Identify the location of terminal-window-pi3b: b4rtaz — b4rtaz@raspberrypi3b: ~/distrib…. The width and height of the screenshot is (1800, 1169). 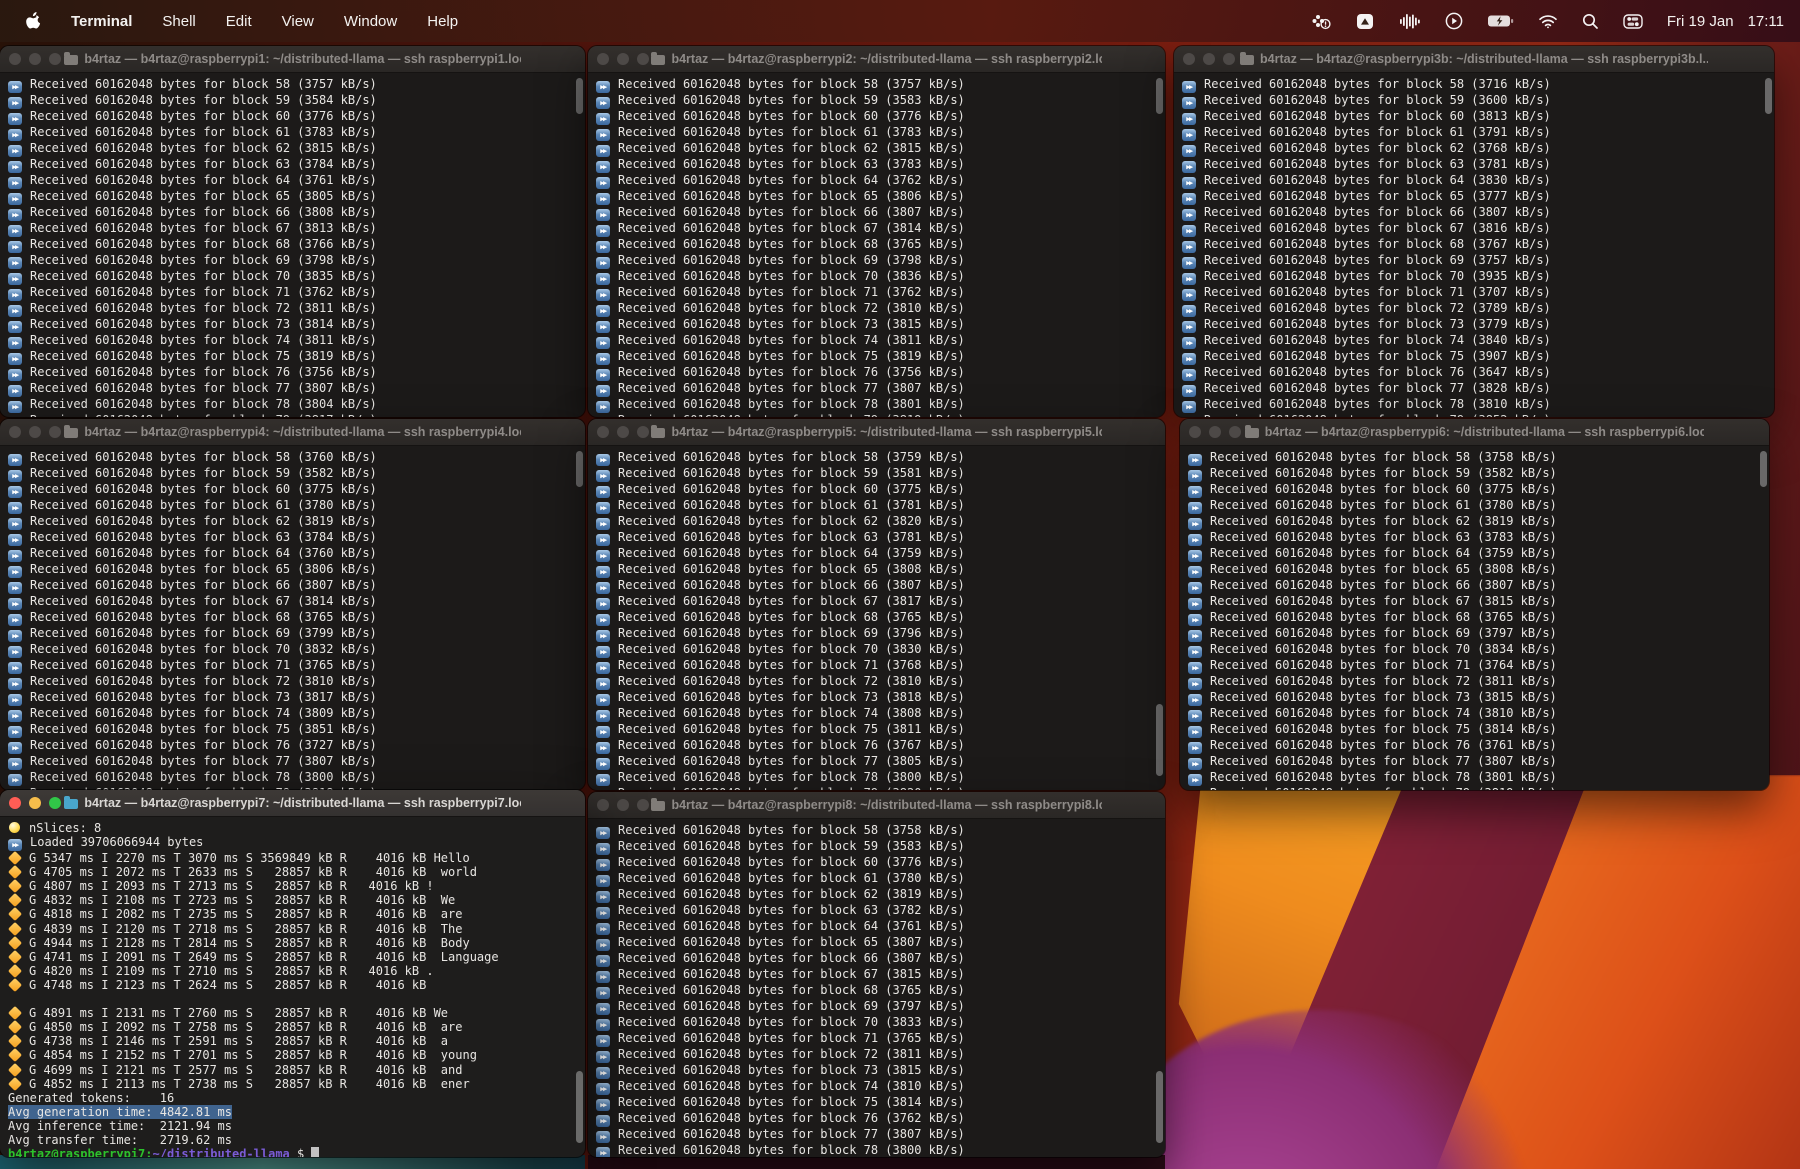
(1474, 231).